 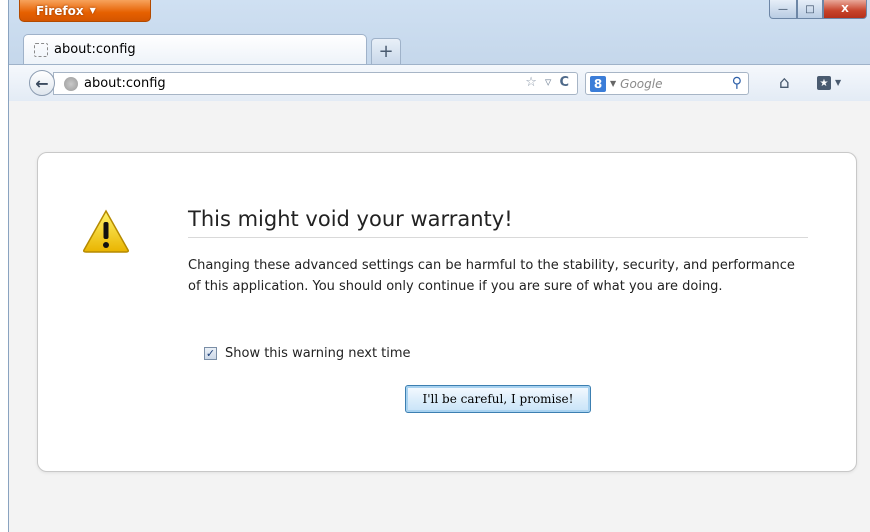 I want to click on back-arrow-icon: ←, so click(x=42, y=83).